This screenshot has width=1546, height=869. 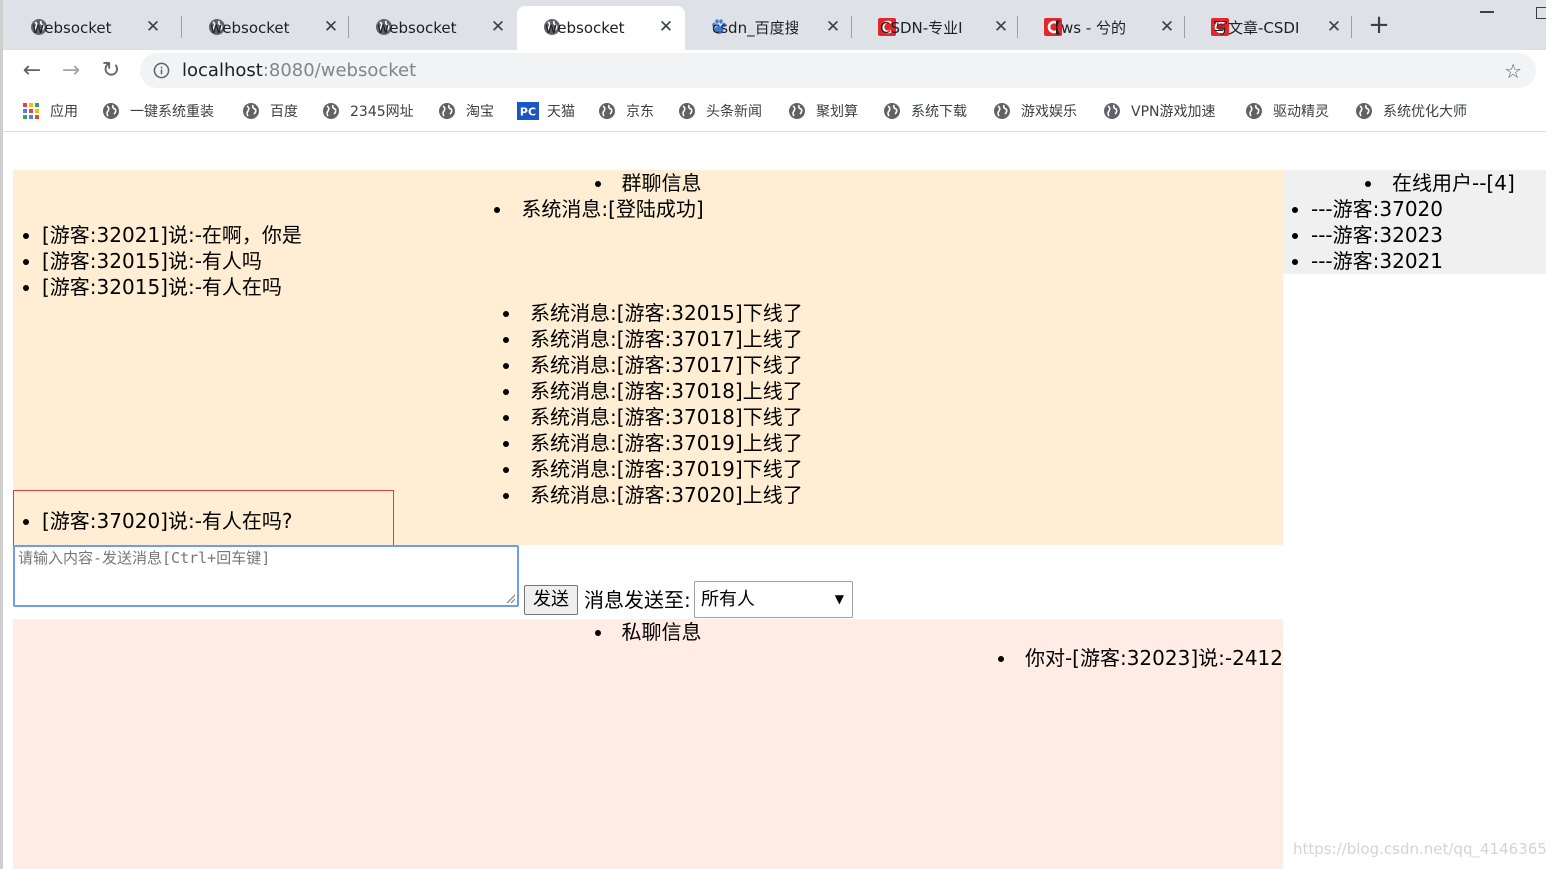 I want to click on private-message-list: 你对-[游客:32023]说:-2412, so click(x=648, y=658).